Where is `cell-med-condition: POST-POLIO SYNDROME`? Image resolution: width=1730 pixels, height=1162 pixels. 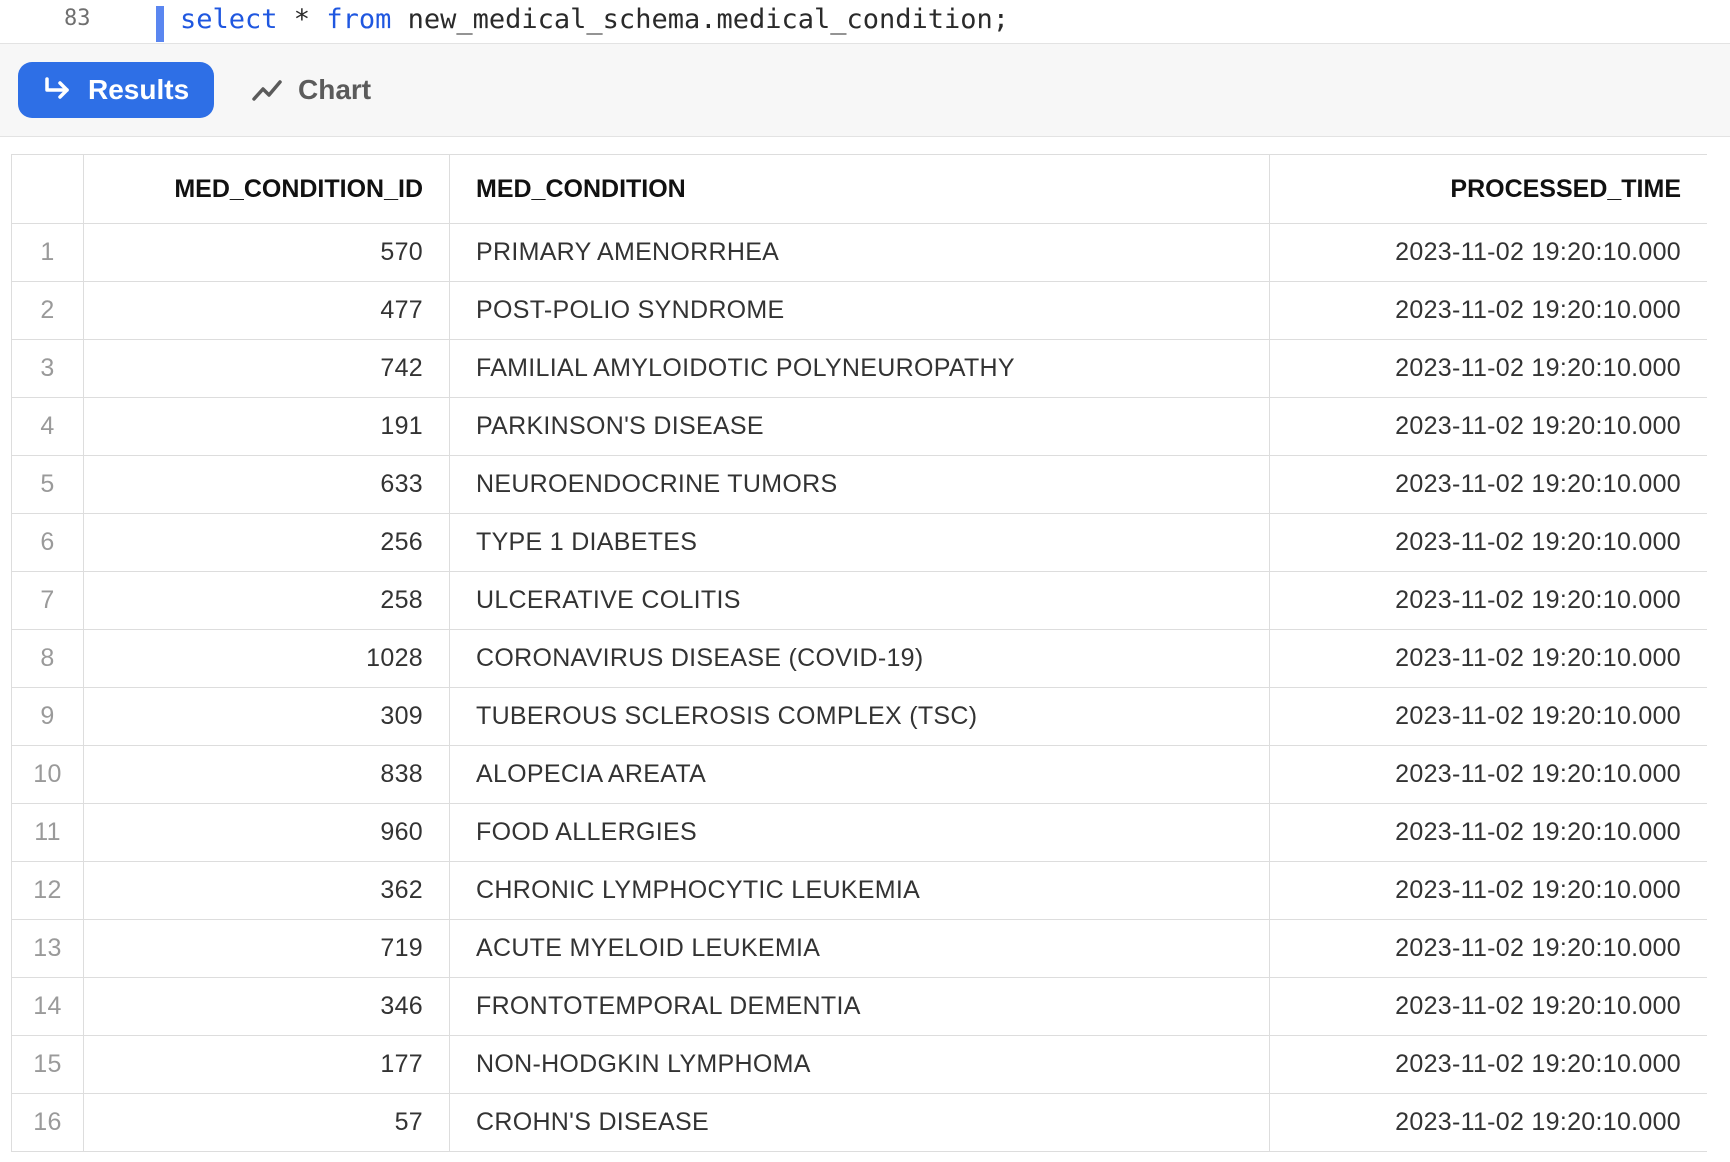 cell-med-condition: POST-POLIO SYNDROME is located at coordinates (859, 310).